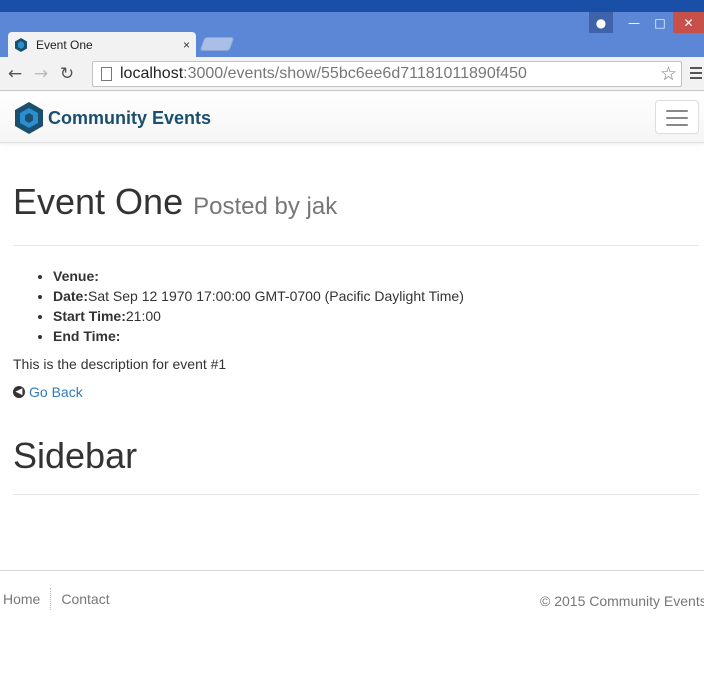 The height and width of the screenshot is (679, 704). Describe the element at coordinates (19, 392) in the screenshot. I see `circle-arrow-left-icon: ◀` at that location.